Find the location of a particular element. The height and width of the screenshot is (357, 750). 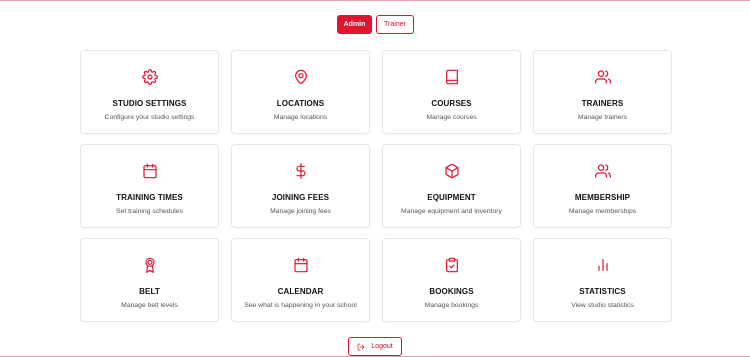

card-belt: BELT Manage belt levels is located at coordinates (149, 280).